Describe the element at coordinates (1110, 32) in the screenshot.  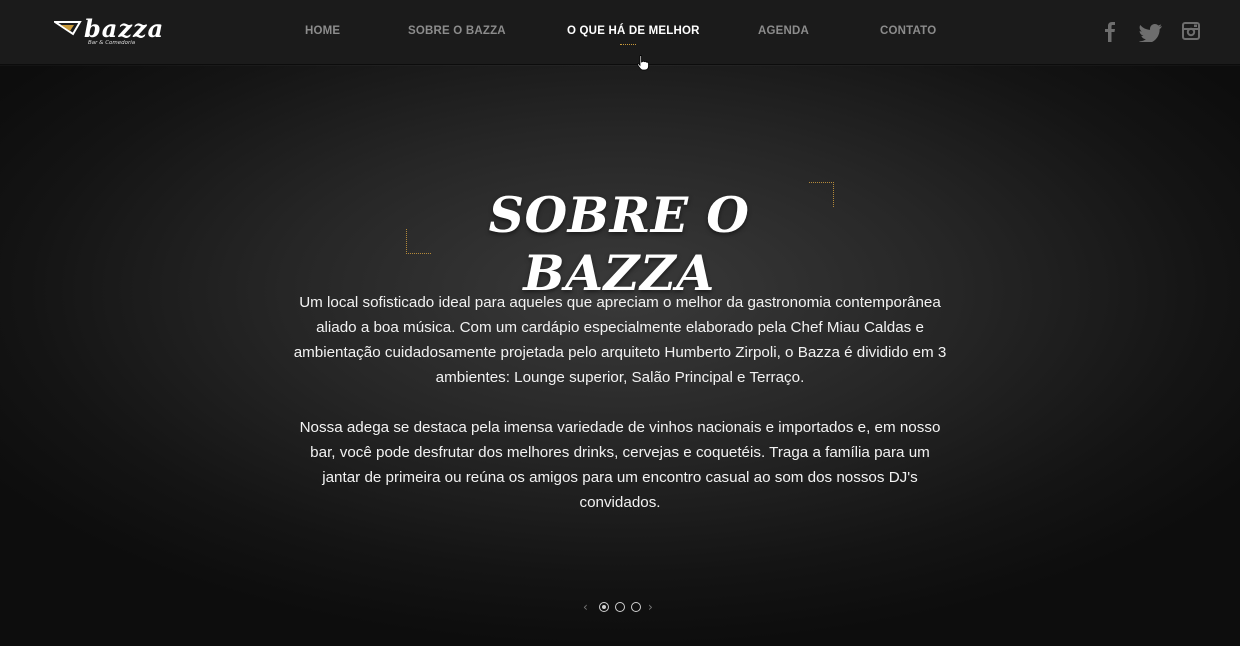
I see `facebook-icon` at that location.